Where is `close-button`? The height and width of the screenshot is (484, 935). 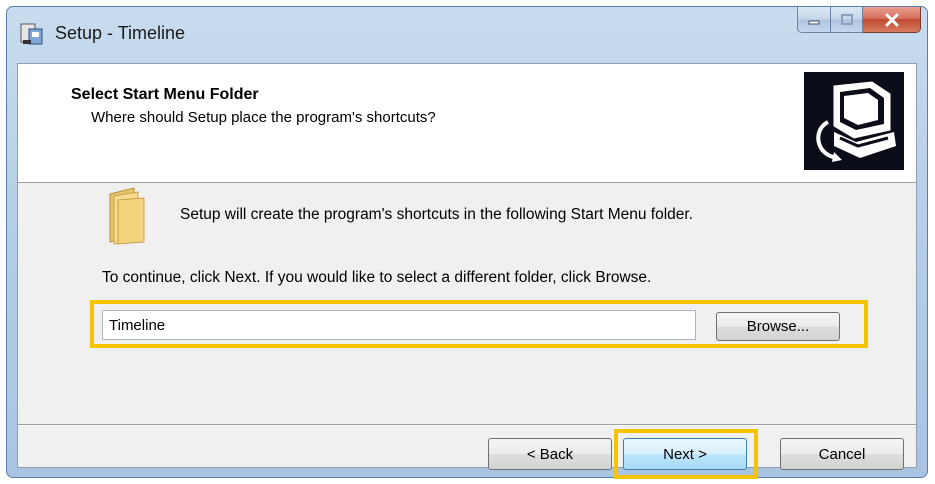
close-button is located at coordinates (892, 20).